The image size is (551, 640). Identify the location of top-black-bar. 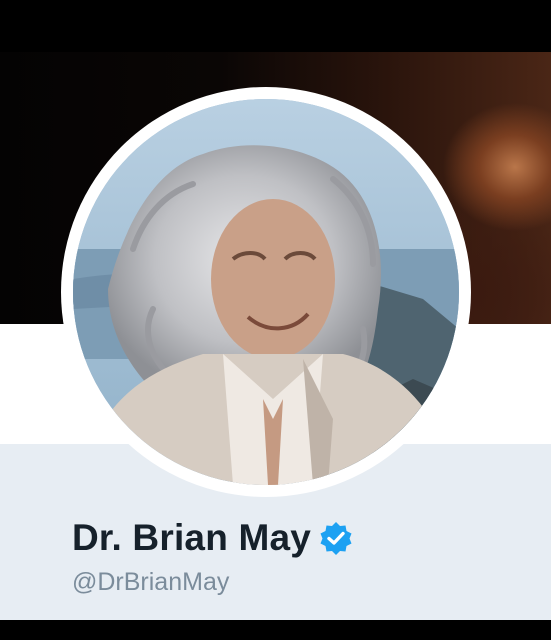
(275, 26).